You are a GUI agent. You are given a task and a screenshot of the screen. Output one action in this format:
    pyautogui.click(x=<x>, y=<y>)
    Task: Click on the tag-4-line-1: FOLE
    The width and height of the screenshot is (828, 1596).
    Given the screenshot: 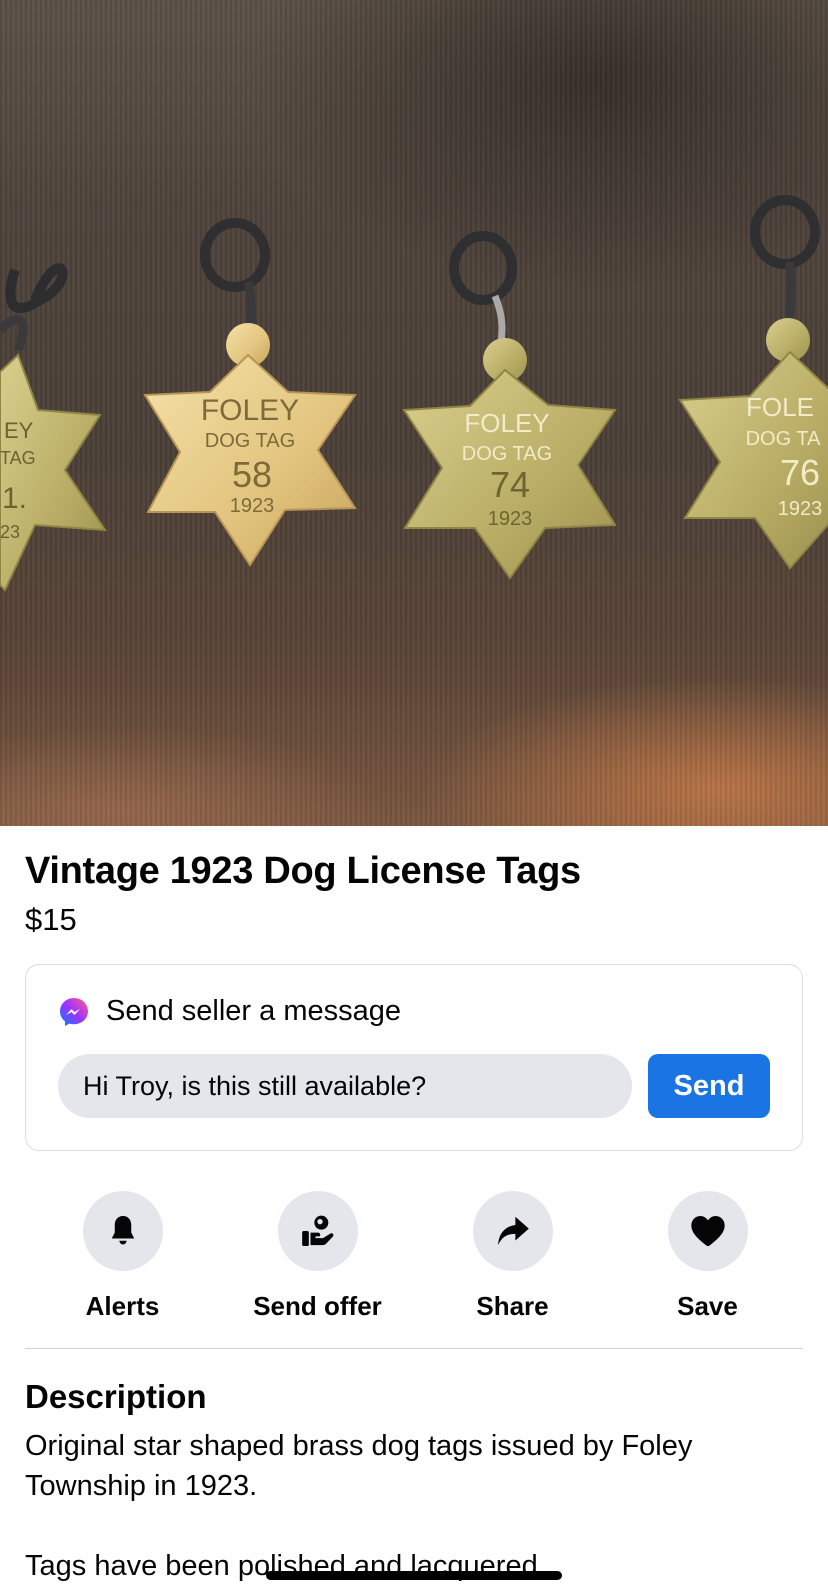 What is the action you would take?
    pyautogui.click(x=780, y=407)
    